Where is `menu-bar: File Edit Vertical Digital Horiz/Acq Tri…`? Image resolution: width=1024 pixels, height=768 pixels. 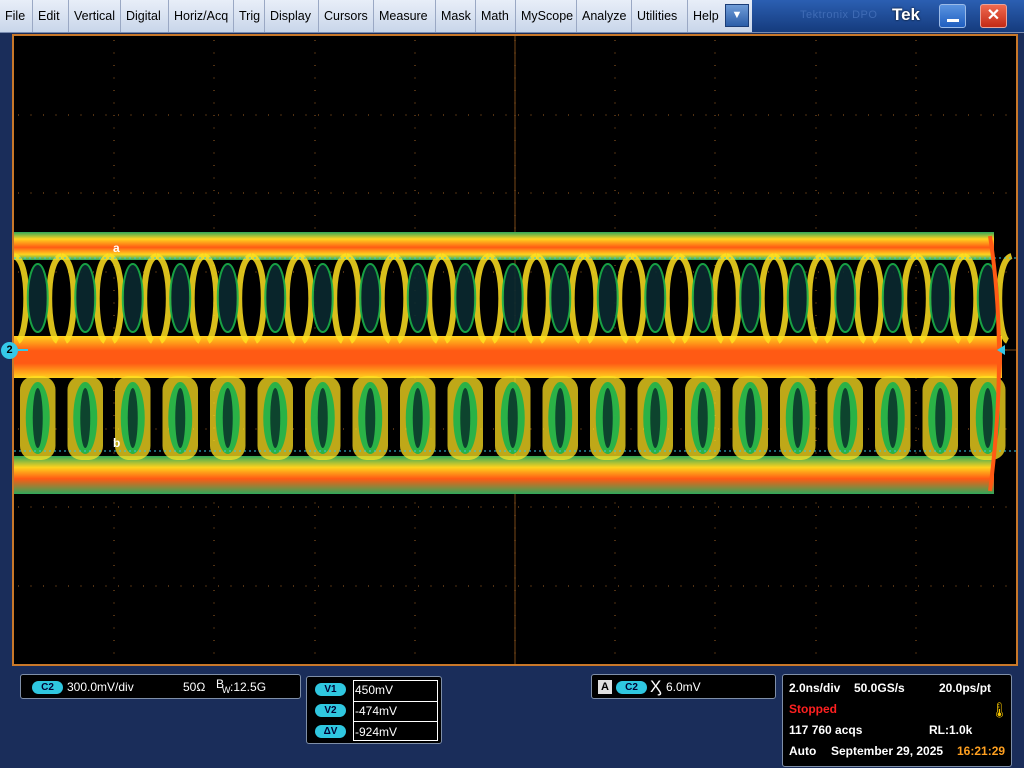 menu-bar: File Edit Vertical Digital Horiz/Acq Tri… is located at coordinates (512, 16).